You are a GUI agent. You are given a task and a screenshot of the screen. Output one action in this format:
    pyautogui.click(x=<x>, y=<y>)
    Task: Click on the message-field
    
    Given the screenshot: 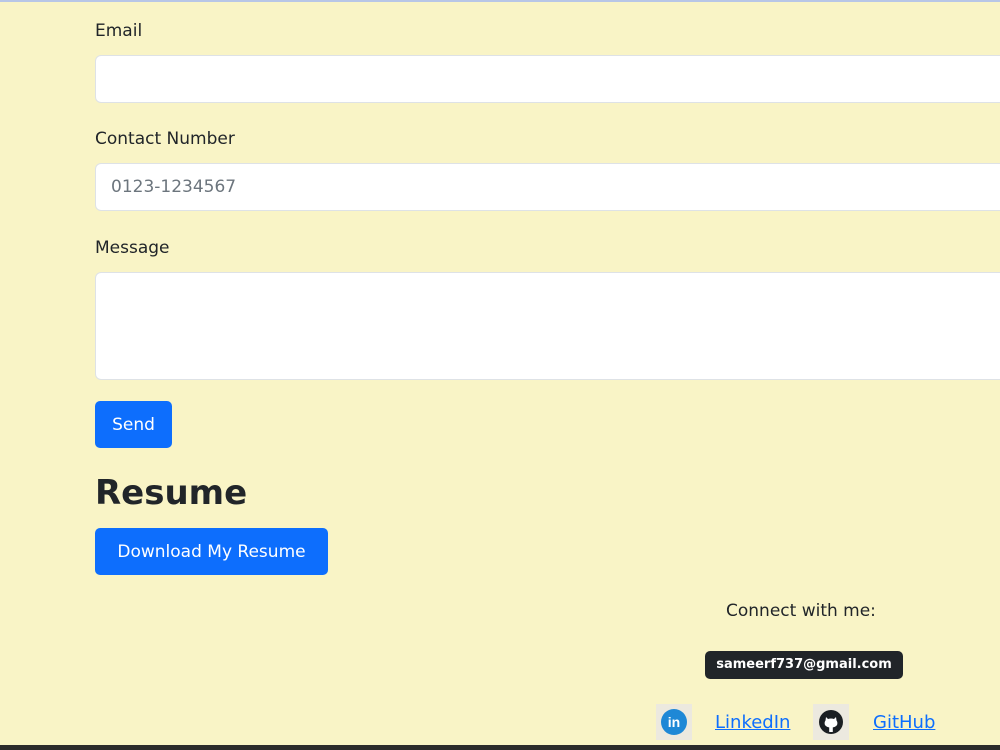 What is the action you would take?
    pyautogui.click(x=547, y=326)
    